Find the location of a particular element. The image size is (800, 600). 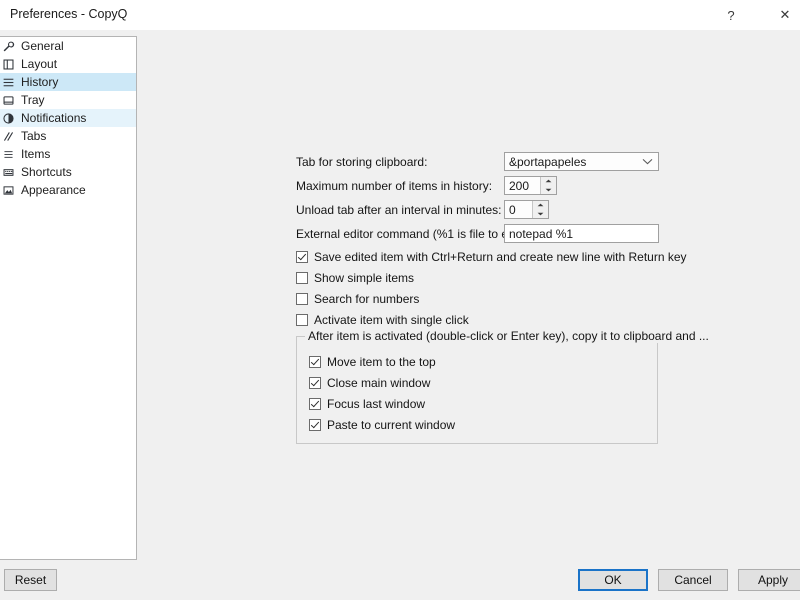

sidebar-item-label: General is located at coordinates (42, 46).